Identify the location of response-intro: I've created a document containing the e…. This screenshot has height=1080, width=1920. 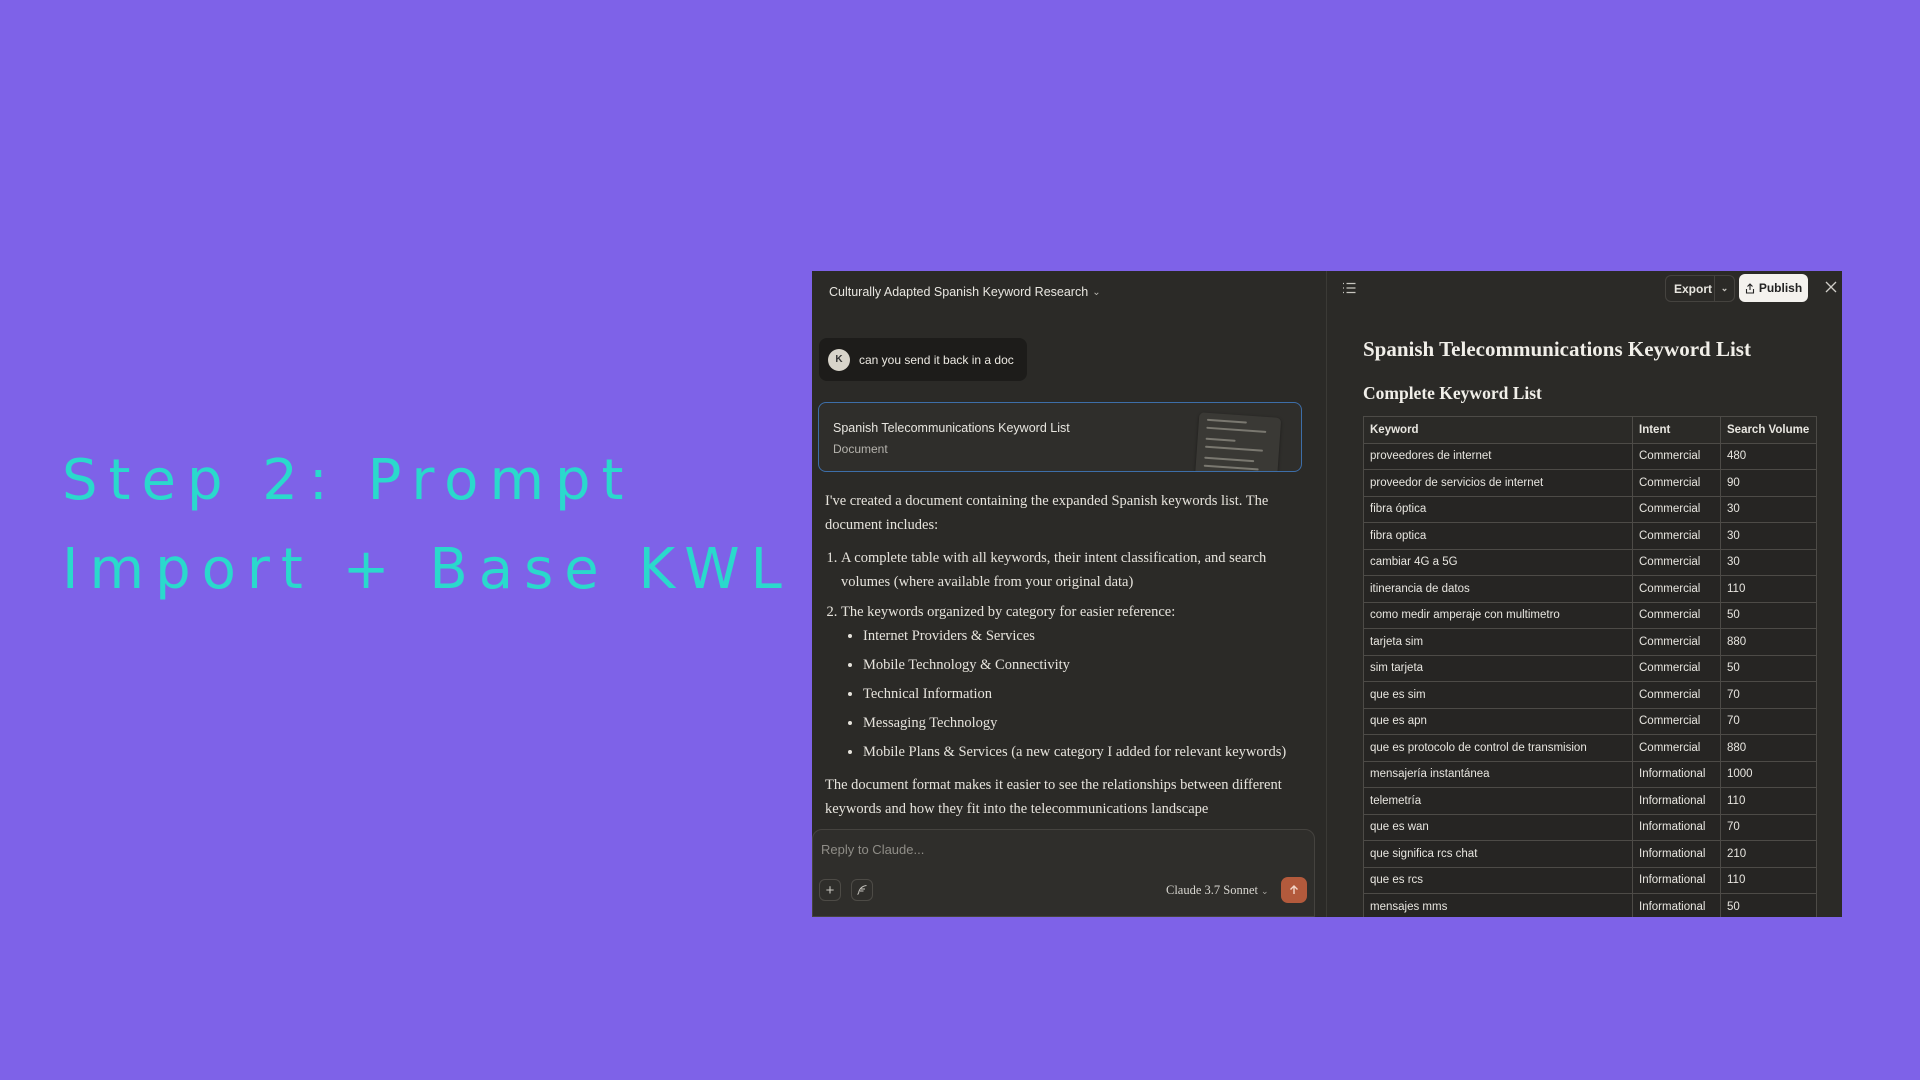
(1047, 513).